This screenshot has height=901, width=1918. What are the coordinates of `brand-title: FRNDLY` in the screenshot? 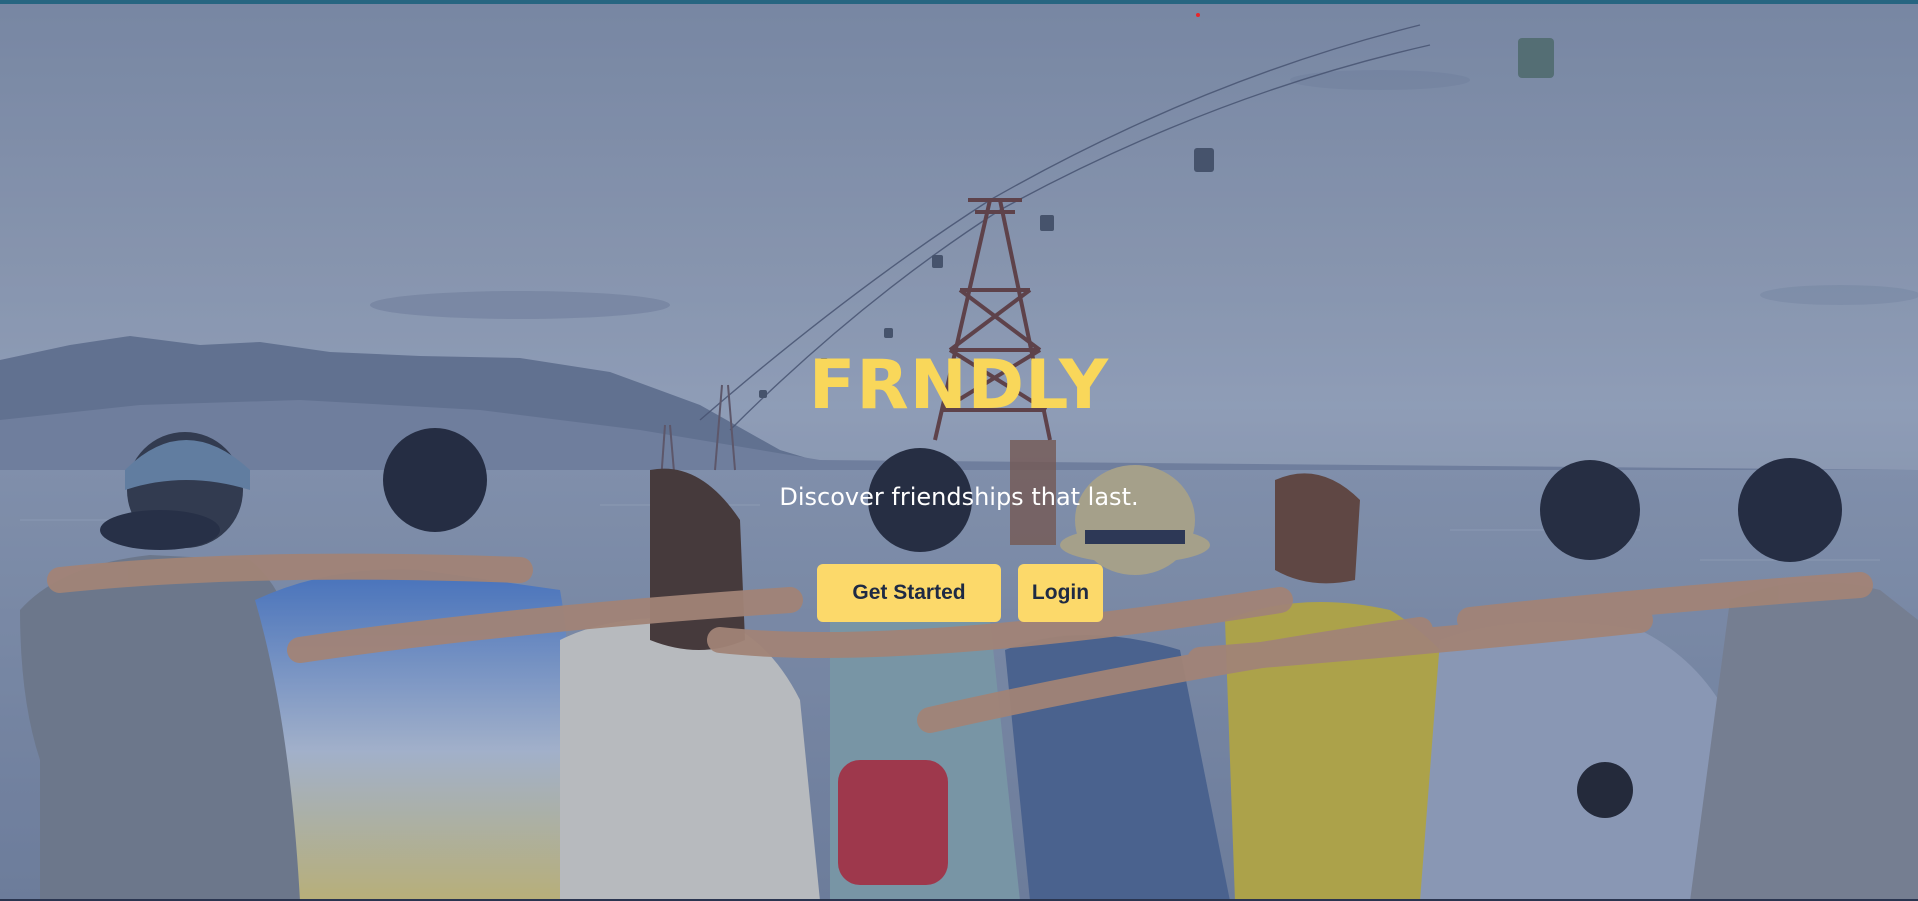 It's located at (959, 385).